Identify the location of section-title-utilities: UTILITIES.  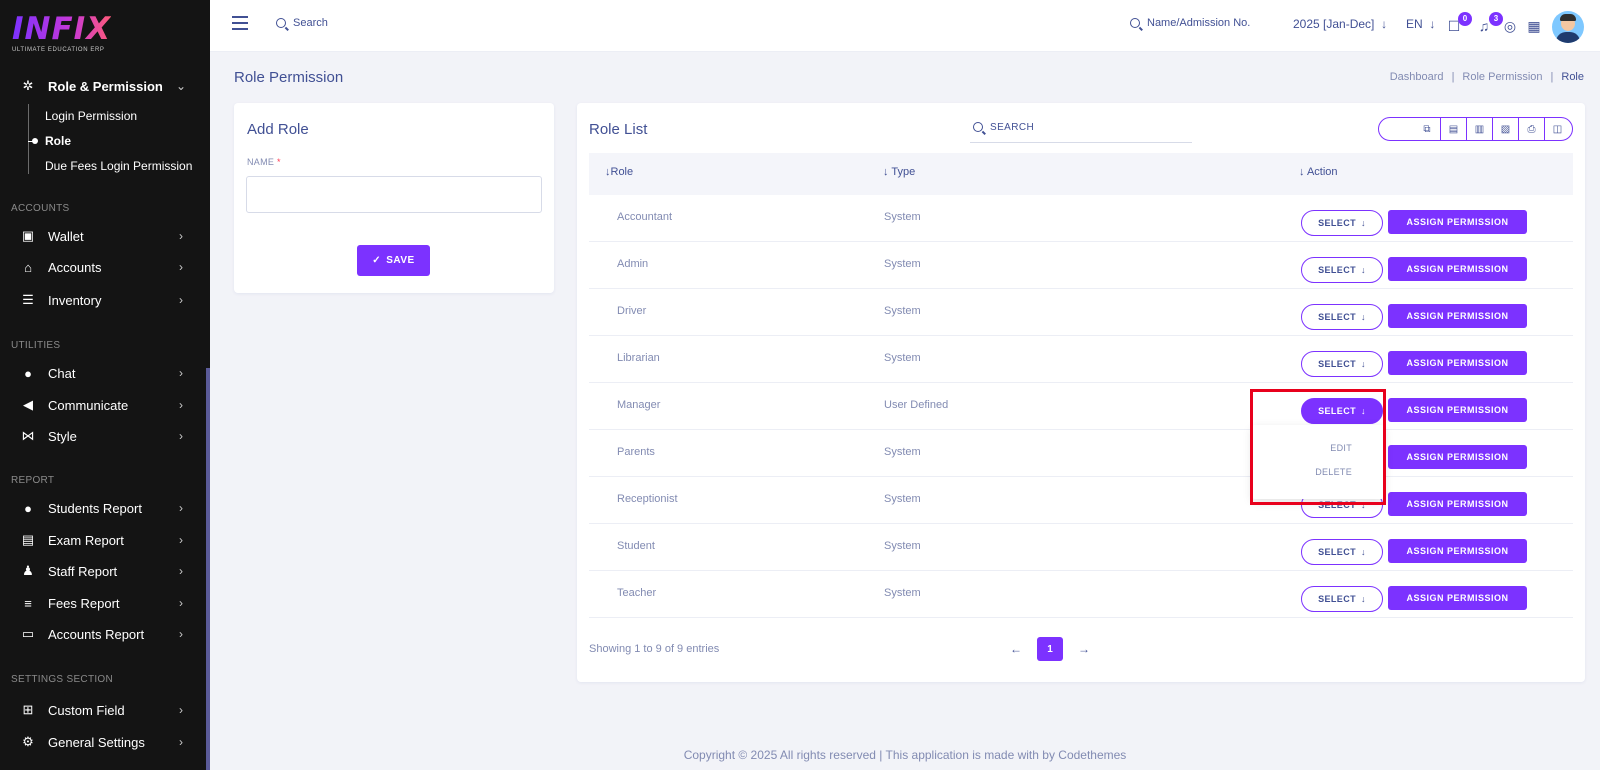
(36, 345).